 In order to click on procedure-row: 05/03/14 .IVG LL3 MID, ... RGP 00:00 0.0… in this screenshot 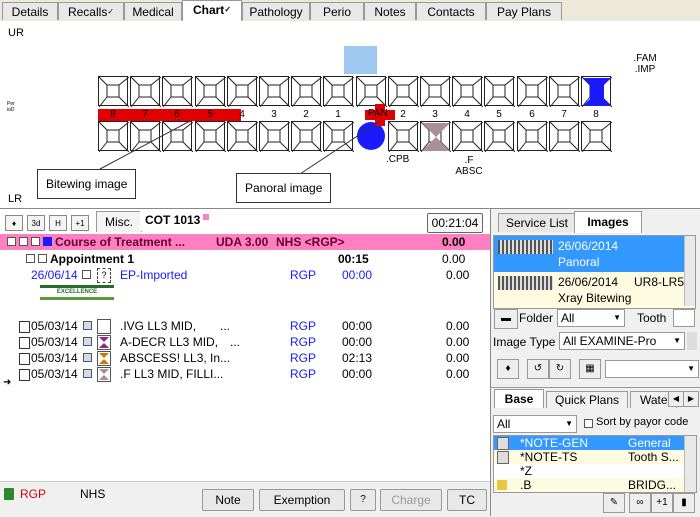, I will do `click(245, 326)`.